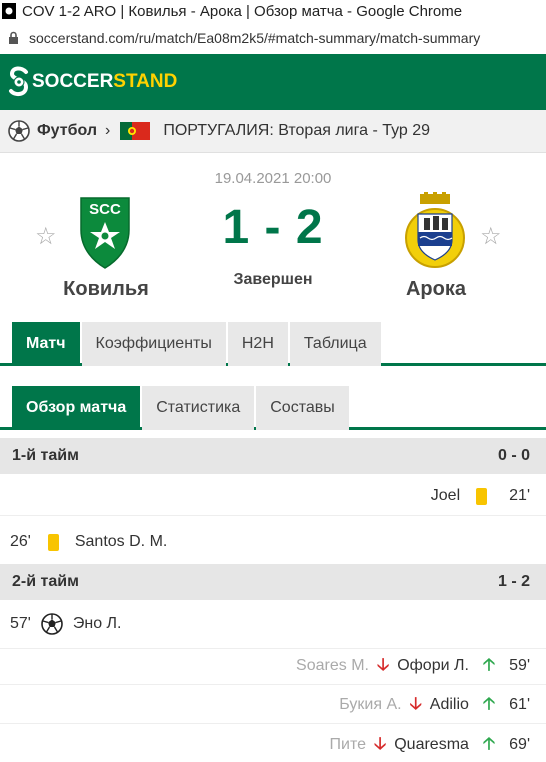 The image size is (546, 762). I want to click on event-minute: 26', so click(20, 541).